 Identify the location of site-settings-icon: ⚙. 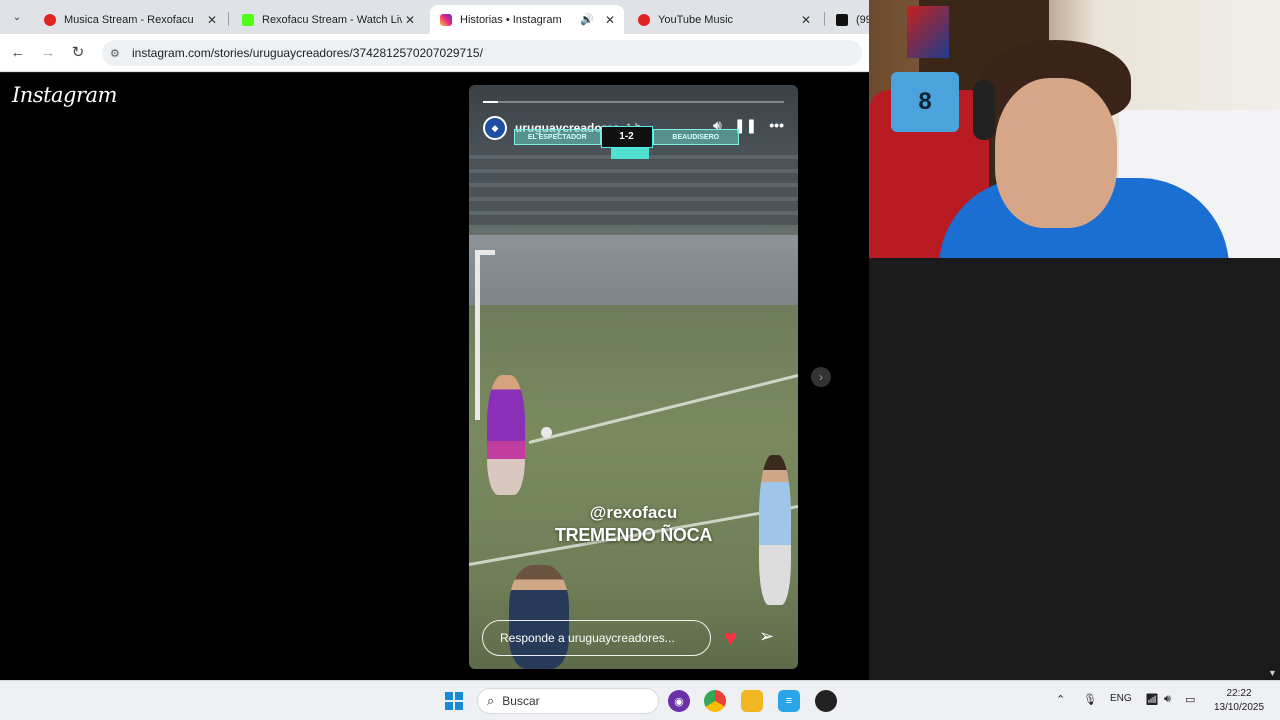
(118, 53).